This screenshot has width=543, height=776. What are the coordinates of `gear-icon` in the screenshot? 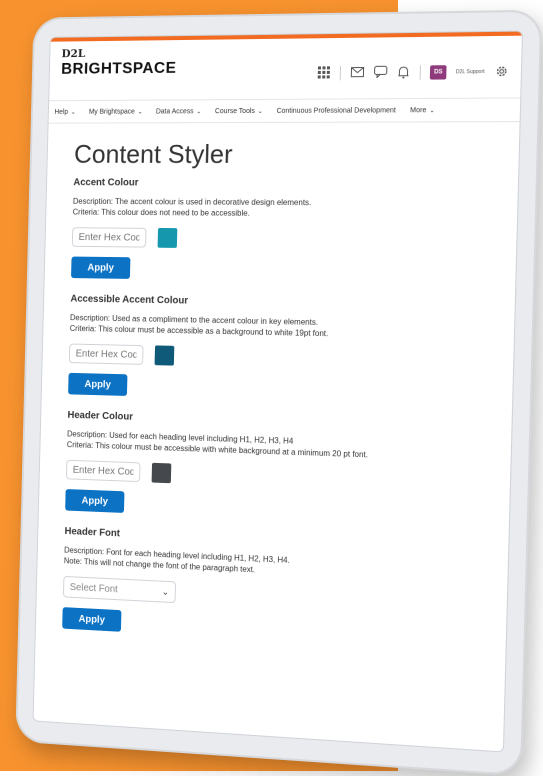 It's located at (501, 72).